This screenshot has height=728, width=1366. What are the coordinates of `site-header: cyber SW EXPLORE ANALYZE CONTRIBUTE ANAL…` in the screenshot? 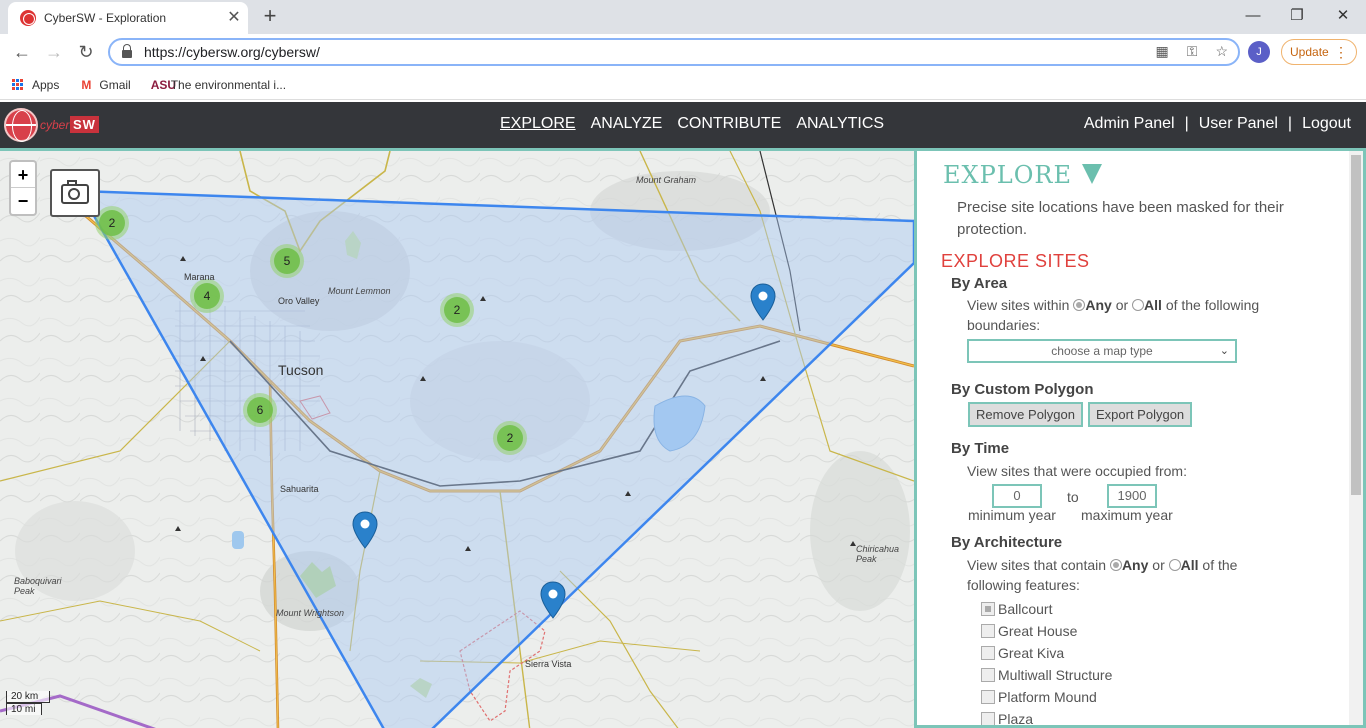 It's located at (683, 125).